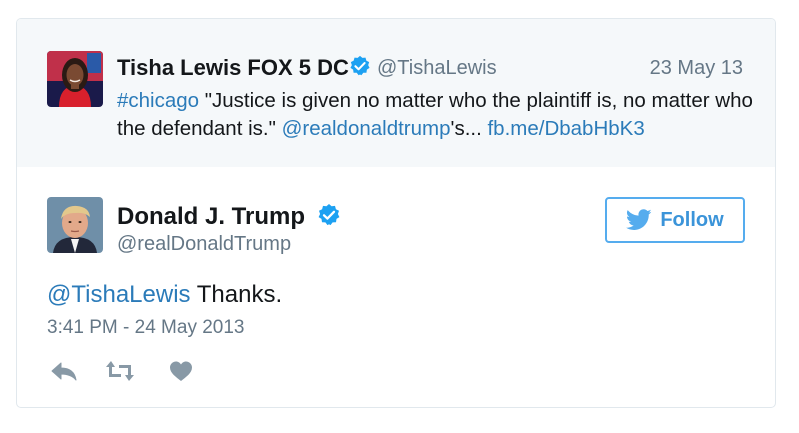 This screenshot has width=799, height=433. I want to click on quoted-author-handle: @TishaLewis, so click(437, 68).